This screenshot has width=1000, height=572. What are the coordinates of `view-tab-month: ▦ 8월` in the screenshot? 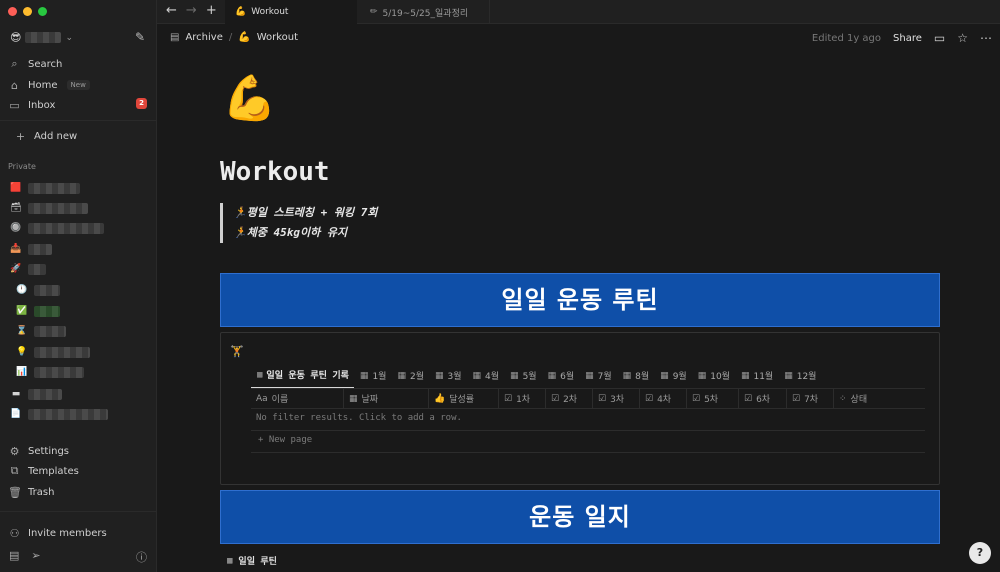 It's located at (636, 377).